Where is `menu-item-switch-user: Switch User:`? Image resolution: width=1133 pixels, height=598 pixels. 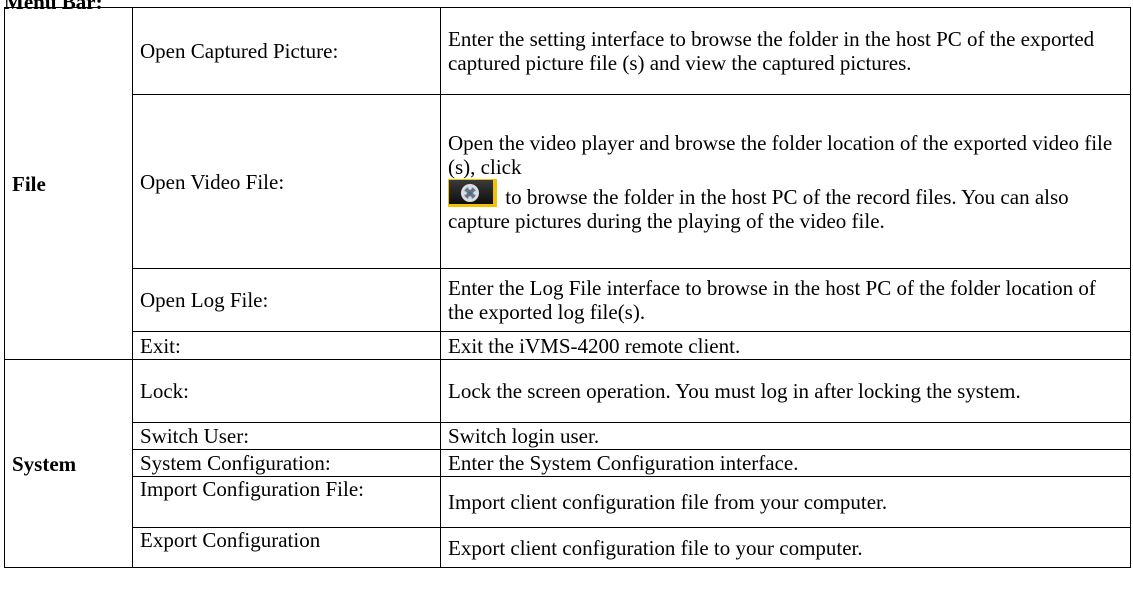 menu-item-switch-user: Switch User: is located at coordinates (286, 436).